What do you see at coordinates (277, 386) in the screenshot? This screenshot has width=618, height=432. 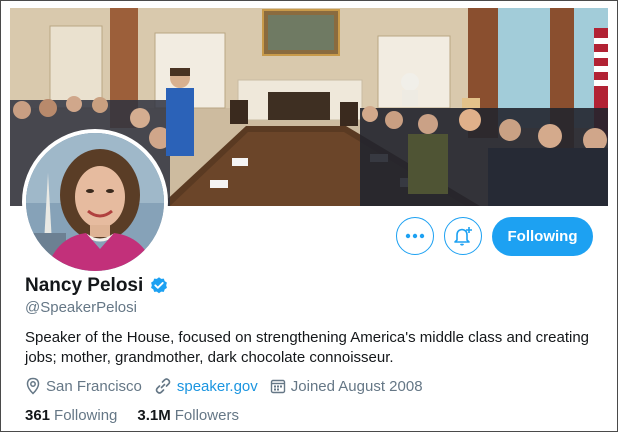 I see `calendar-icon` at bounding box center [277, 386].